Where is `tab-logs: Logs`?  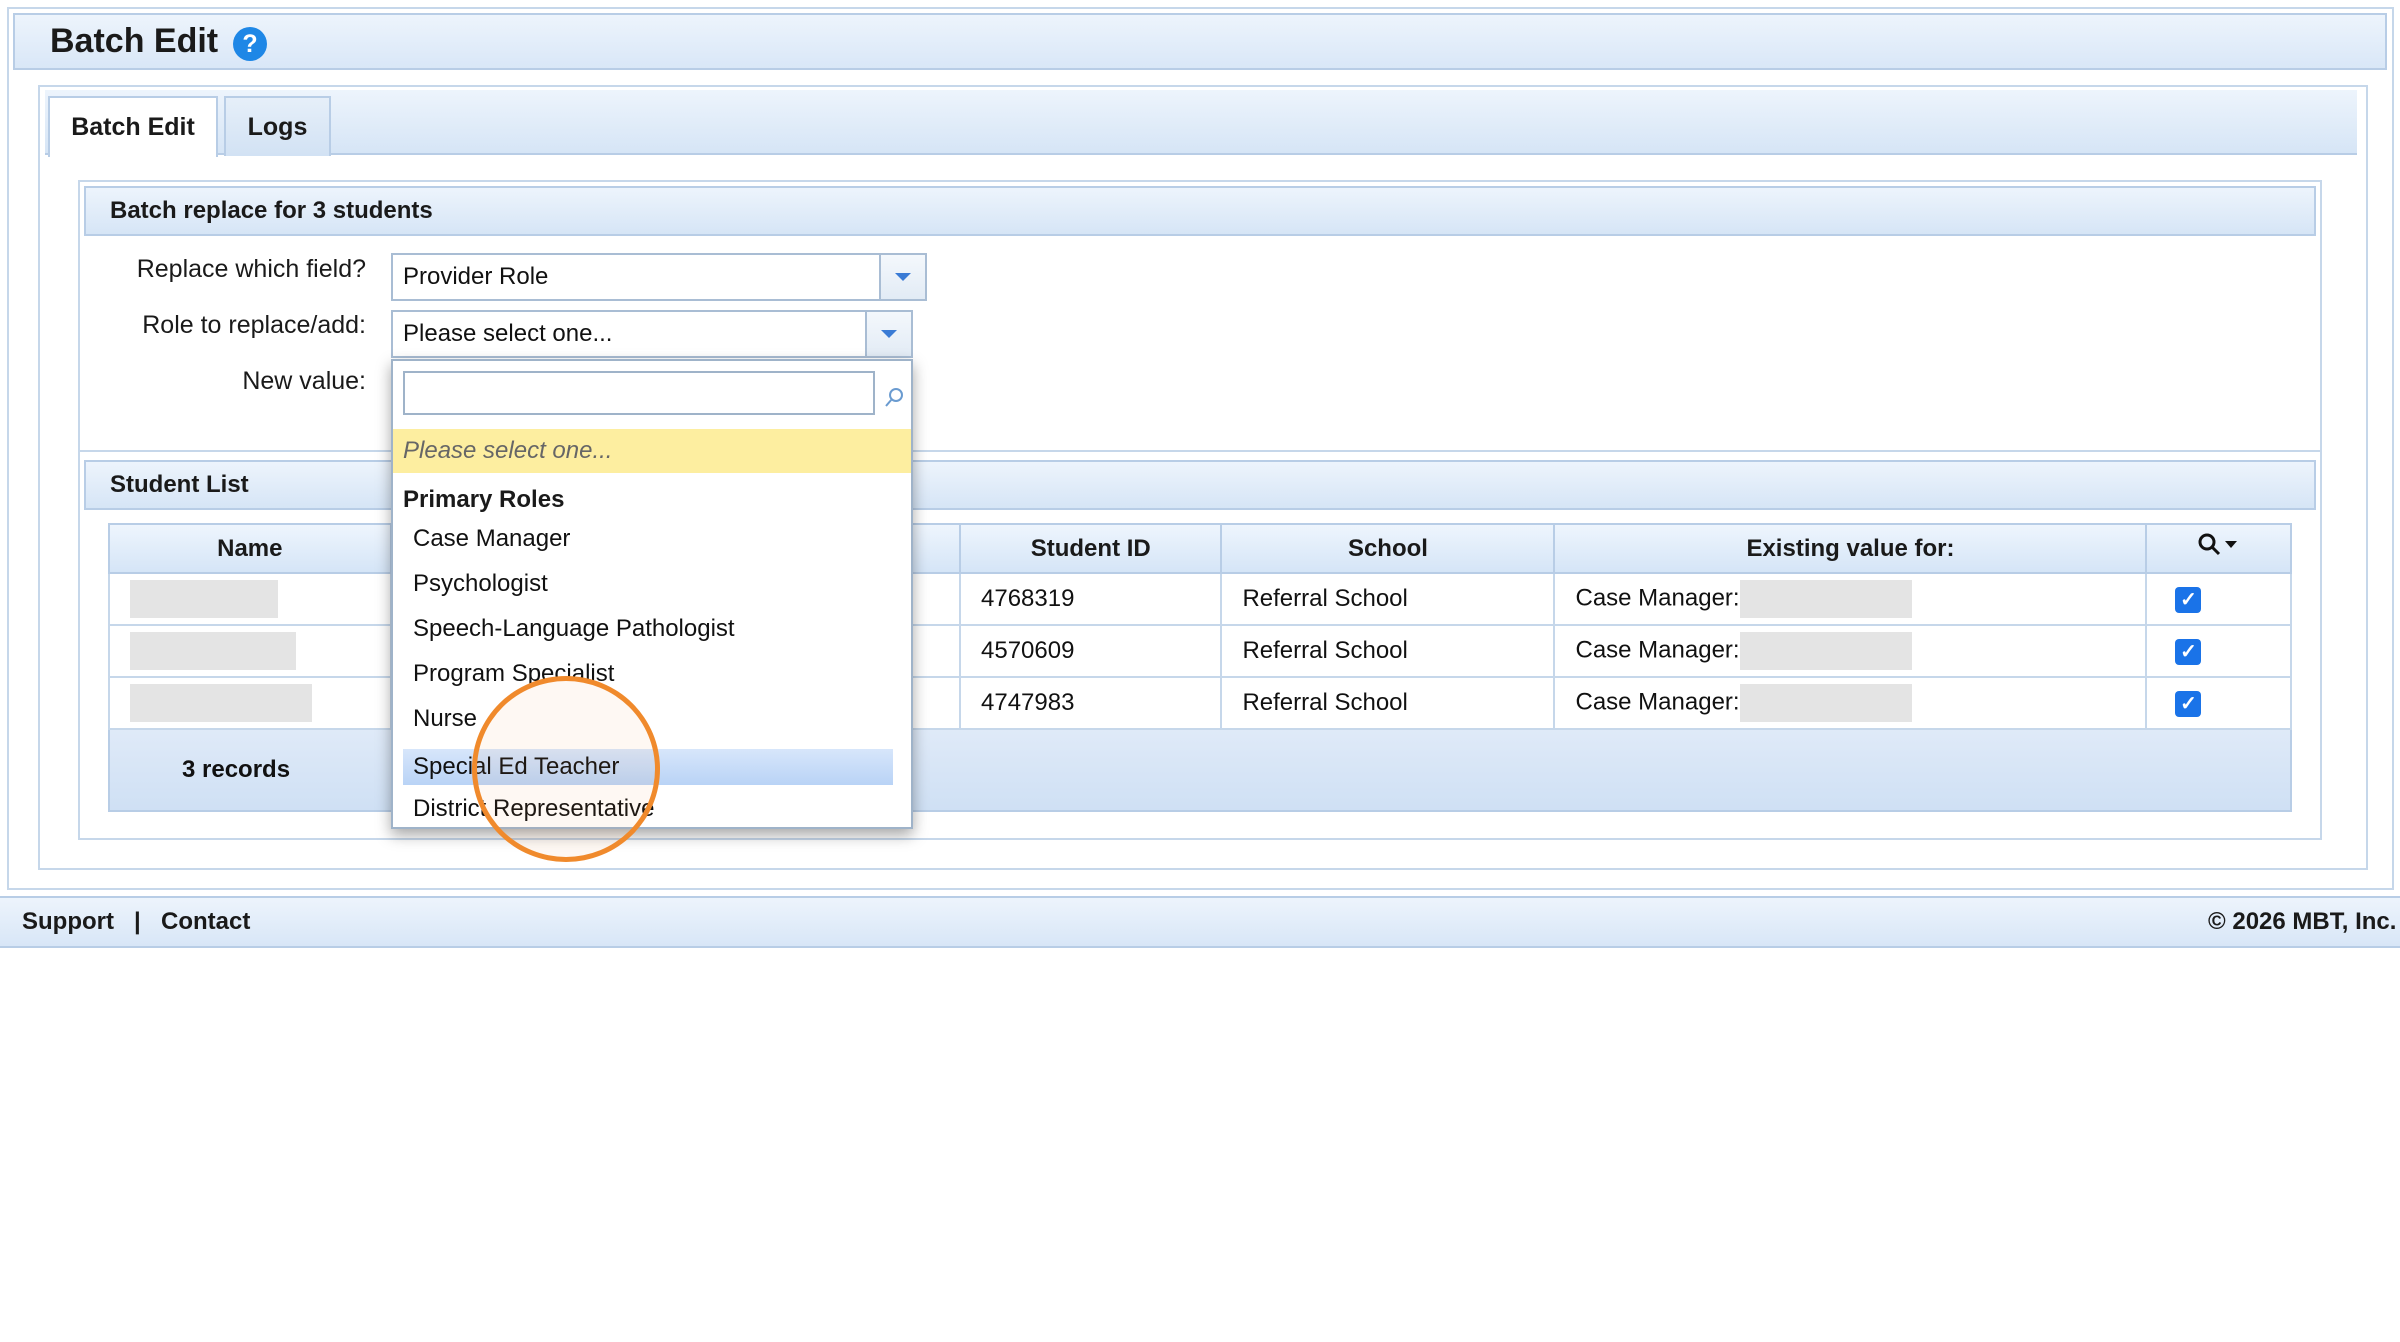 tab-logs: Logs is located at coordinates (277, 126).